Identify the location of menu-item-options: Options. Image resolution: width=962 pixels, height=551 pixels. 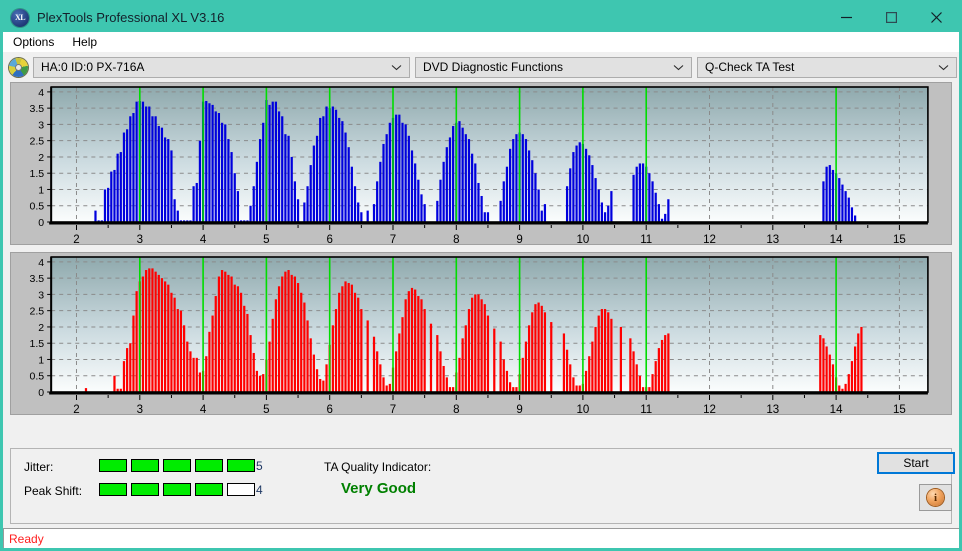
(36, 42).